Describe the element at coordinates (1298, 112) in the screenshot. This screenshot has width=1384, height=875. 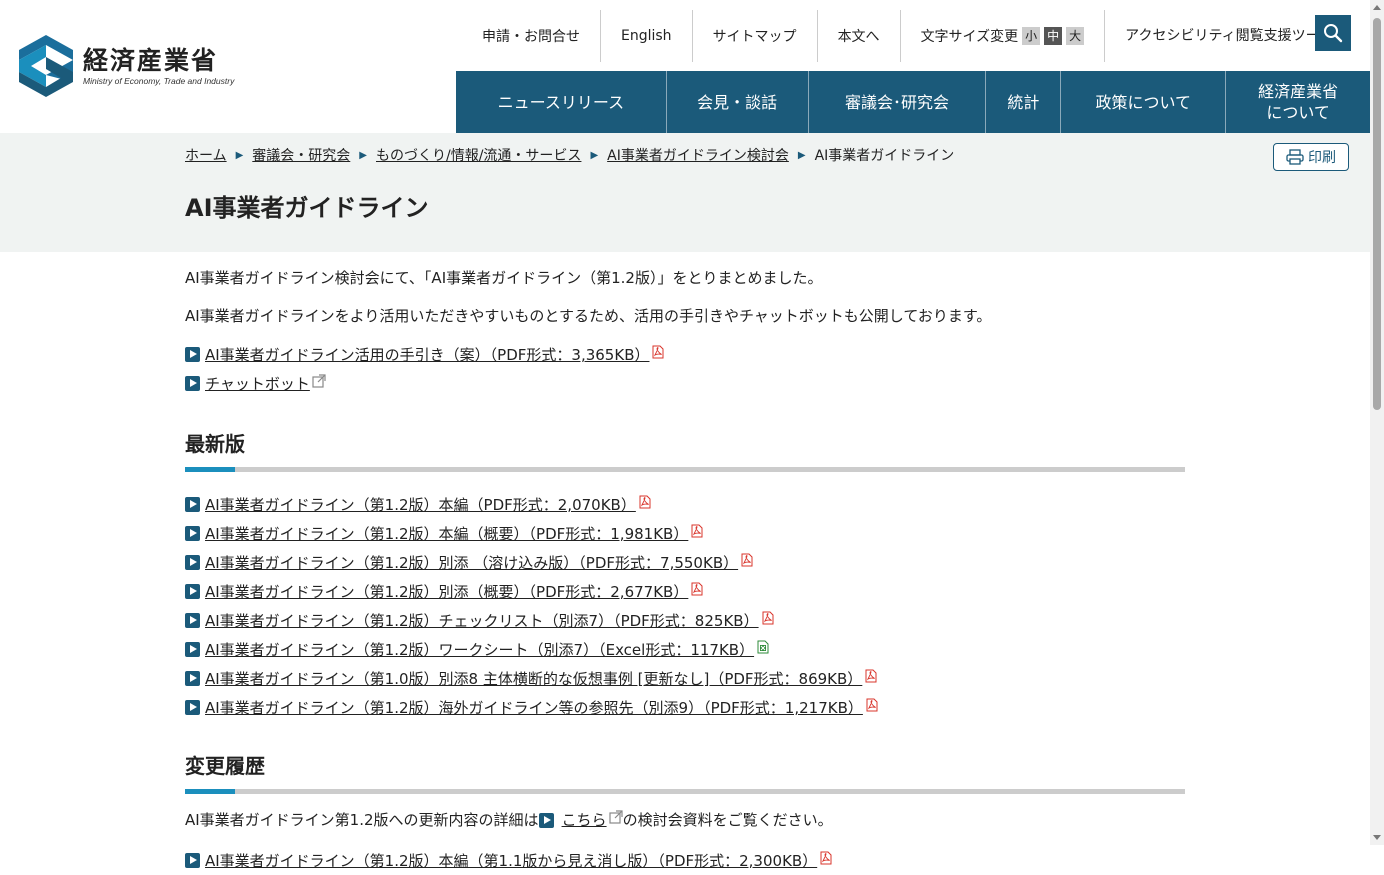
I see `gnav-about-line2: について` at that location.